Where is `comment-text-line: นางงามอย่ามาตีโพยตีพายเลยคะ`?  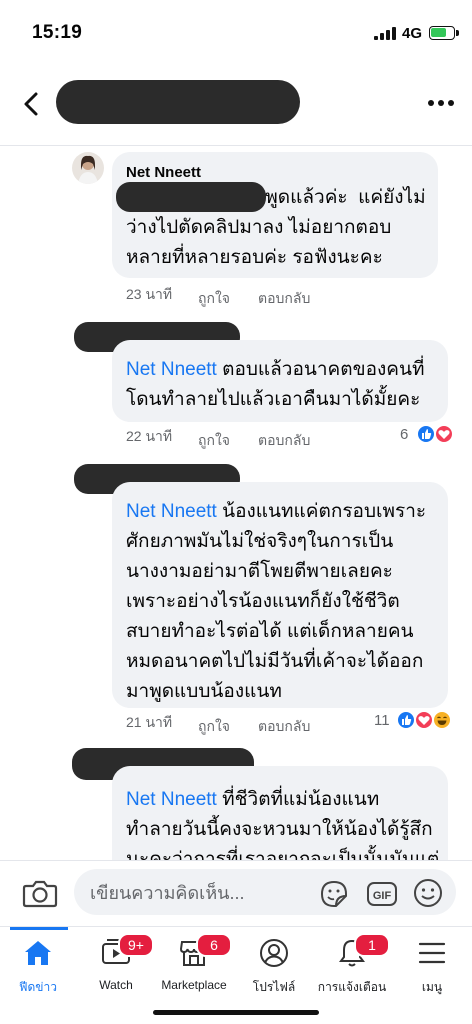
comment-text-line: นางงามอย่ามาตีโพยตีพายเลยคะ is located at coordinates (259, 571).